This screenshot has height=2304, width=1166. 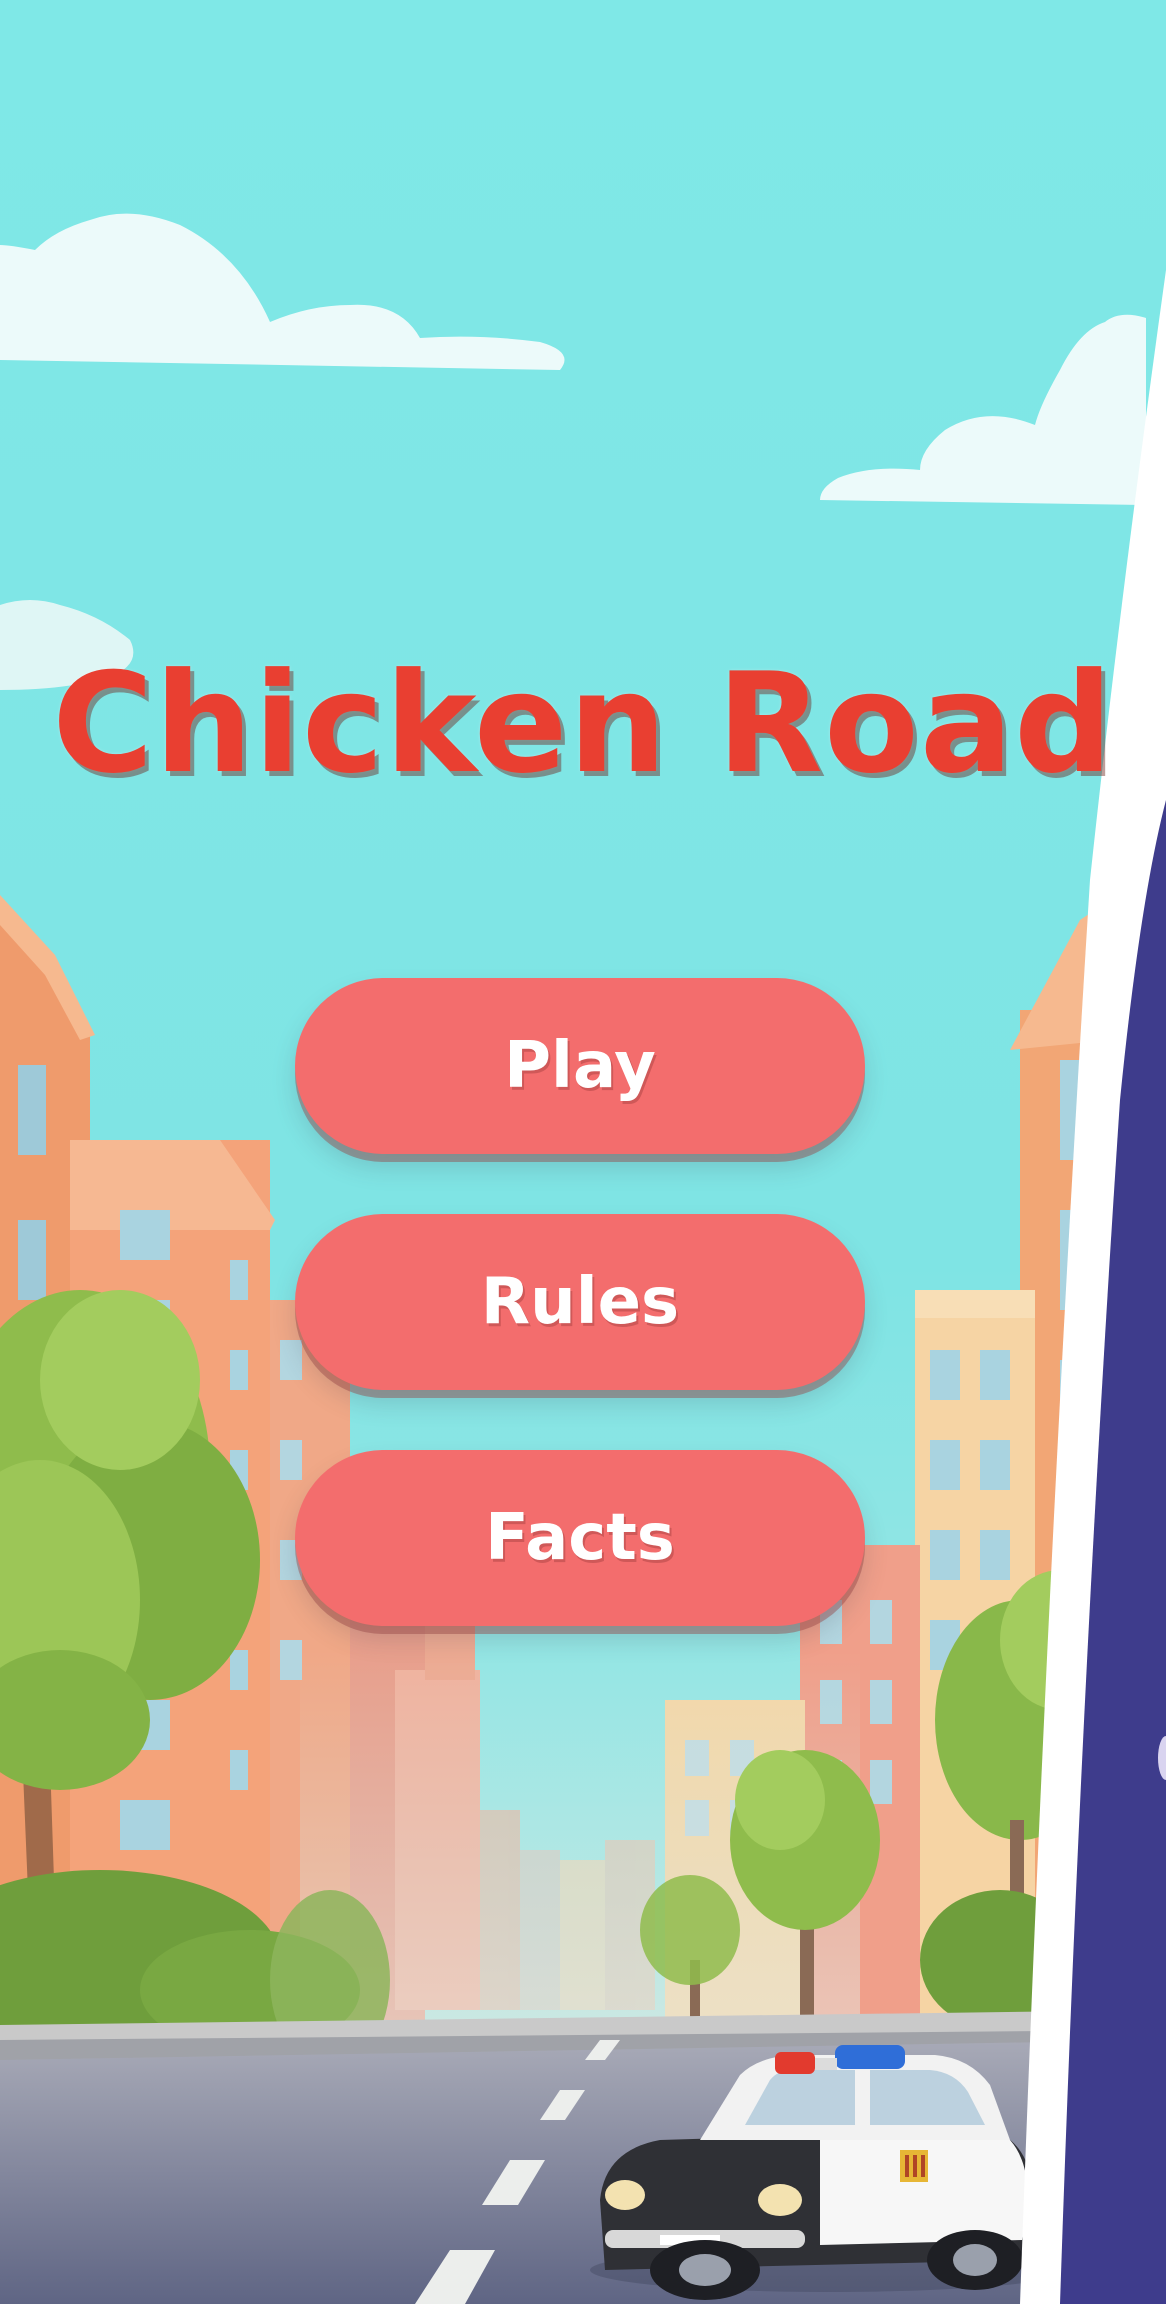 I want to click on rules-button: Rules, so click(x=580, y=1302).